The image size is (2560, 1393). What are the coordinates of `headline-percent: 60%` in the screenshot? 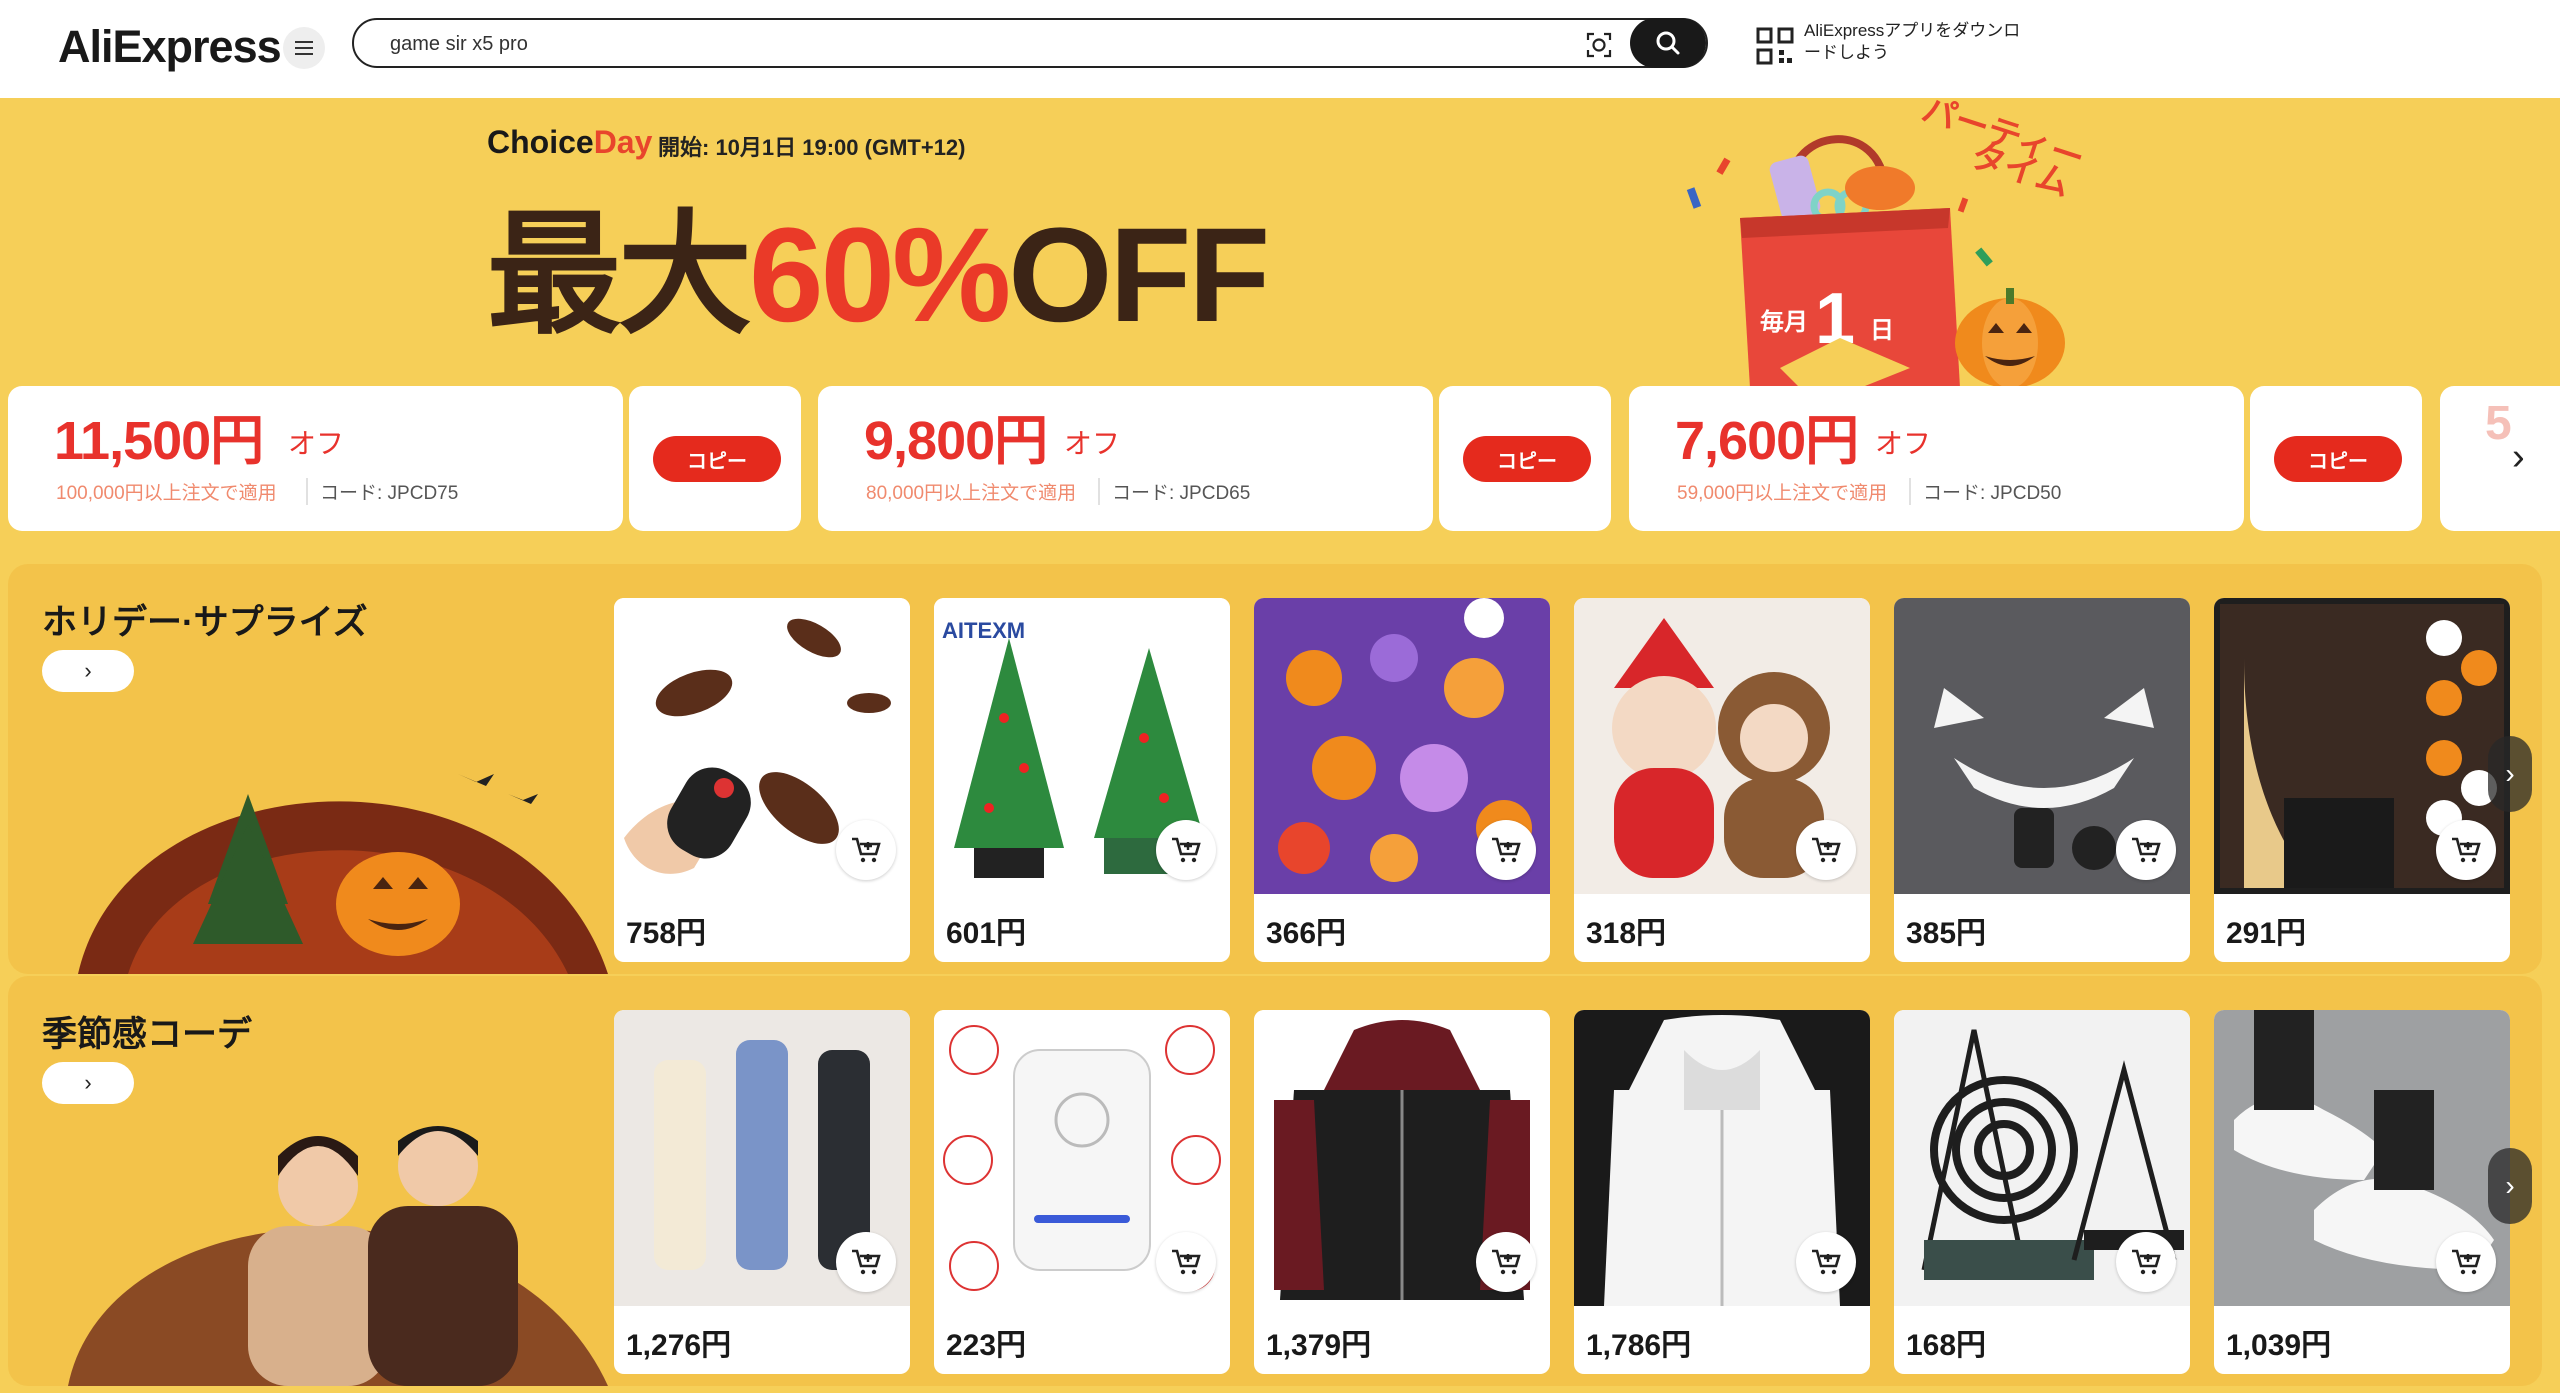 It's located at (880, 275).